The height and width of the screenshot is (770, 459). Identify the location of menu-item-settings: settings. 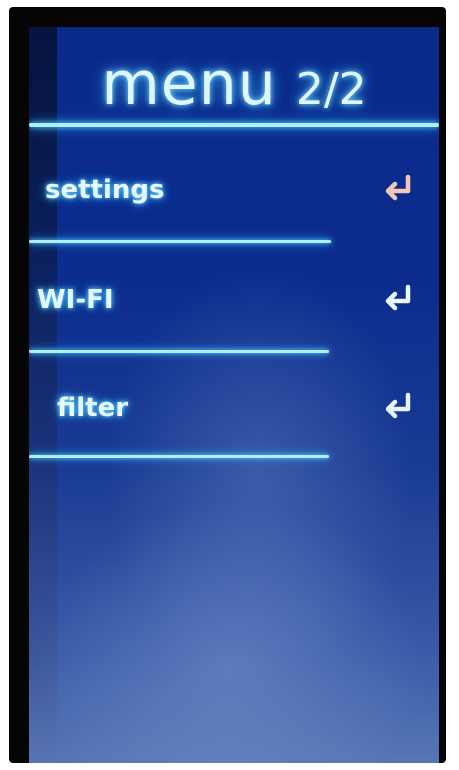
(234, 197).